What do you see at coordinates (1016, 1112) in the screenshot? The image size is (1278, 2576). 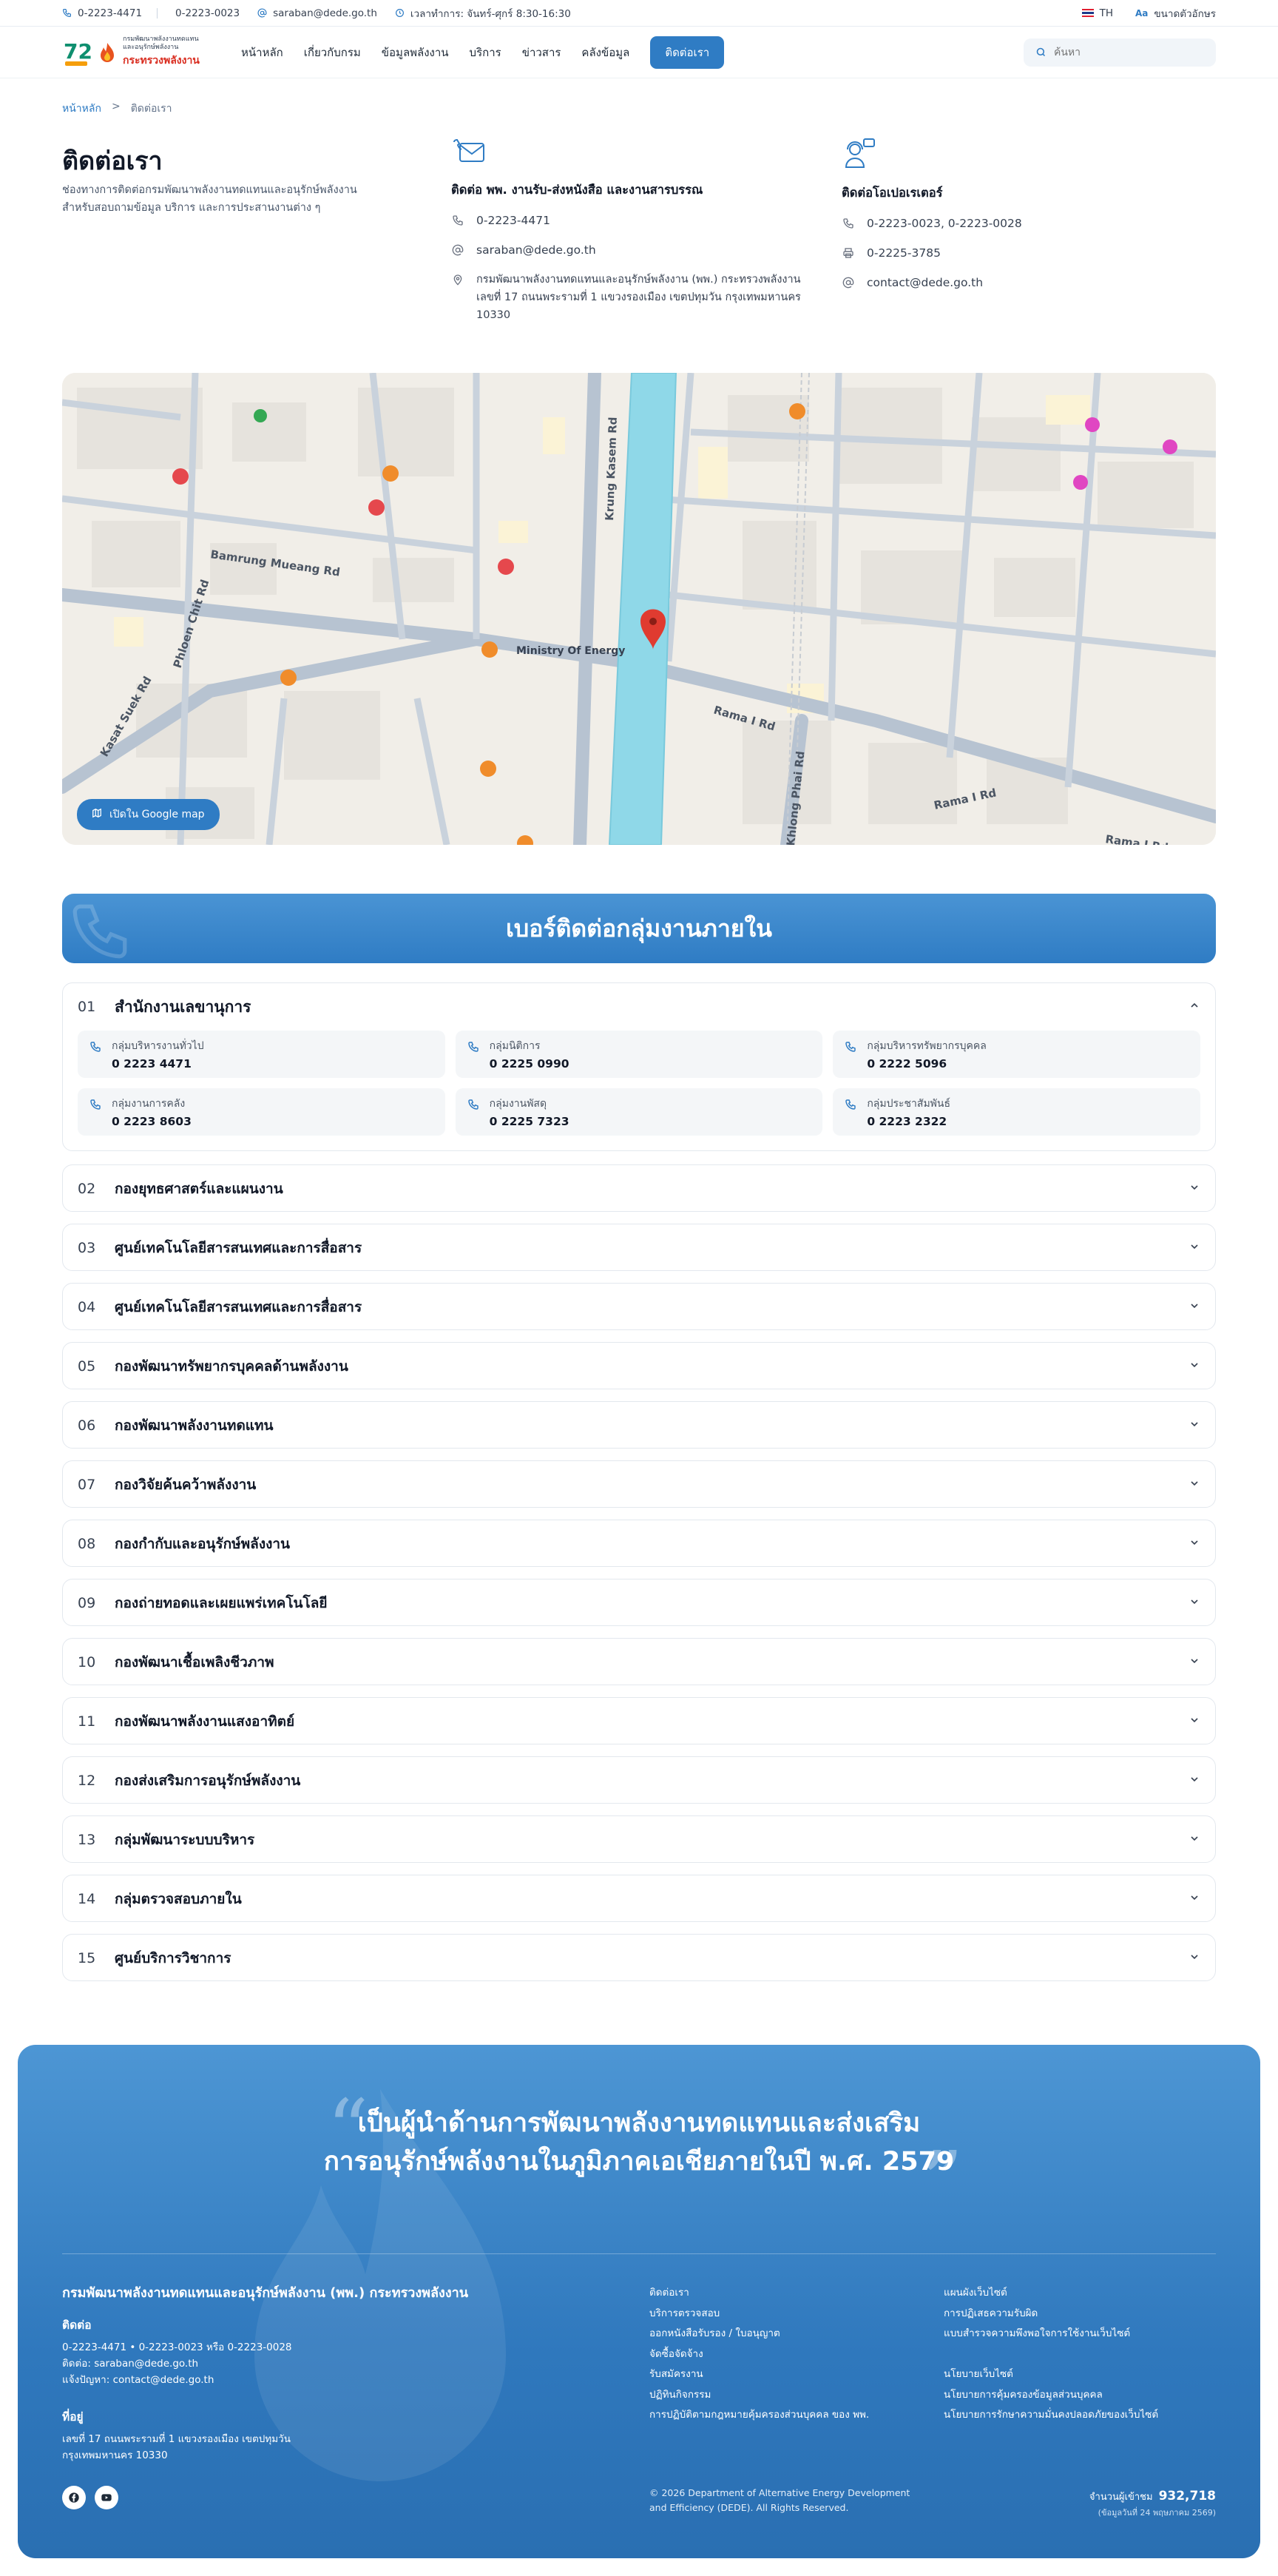 I see `contact-card: กลุ่มประชาสัมพันธ์ 0 2223 2322` at bounding box center [1016, 1112].